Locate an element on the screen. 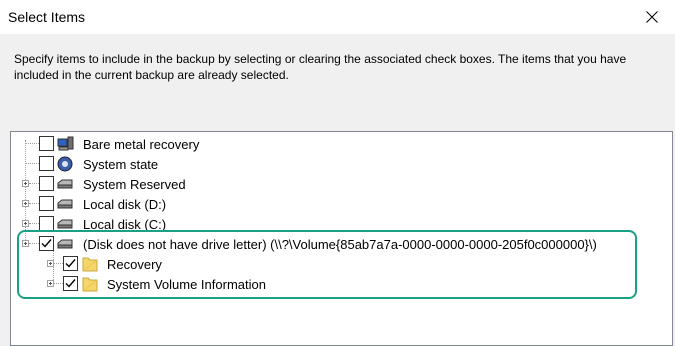  computer-icon is located at coordinates (65, 143).